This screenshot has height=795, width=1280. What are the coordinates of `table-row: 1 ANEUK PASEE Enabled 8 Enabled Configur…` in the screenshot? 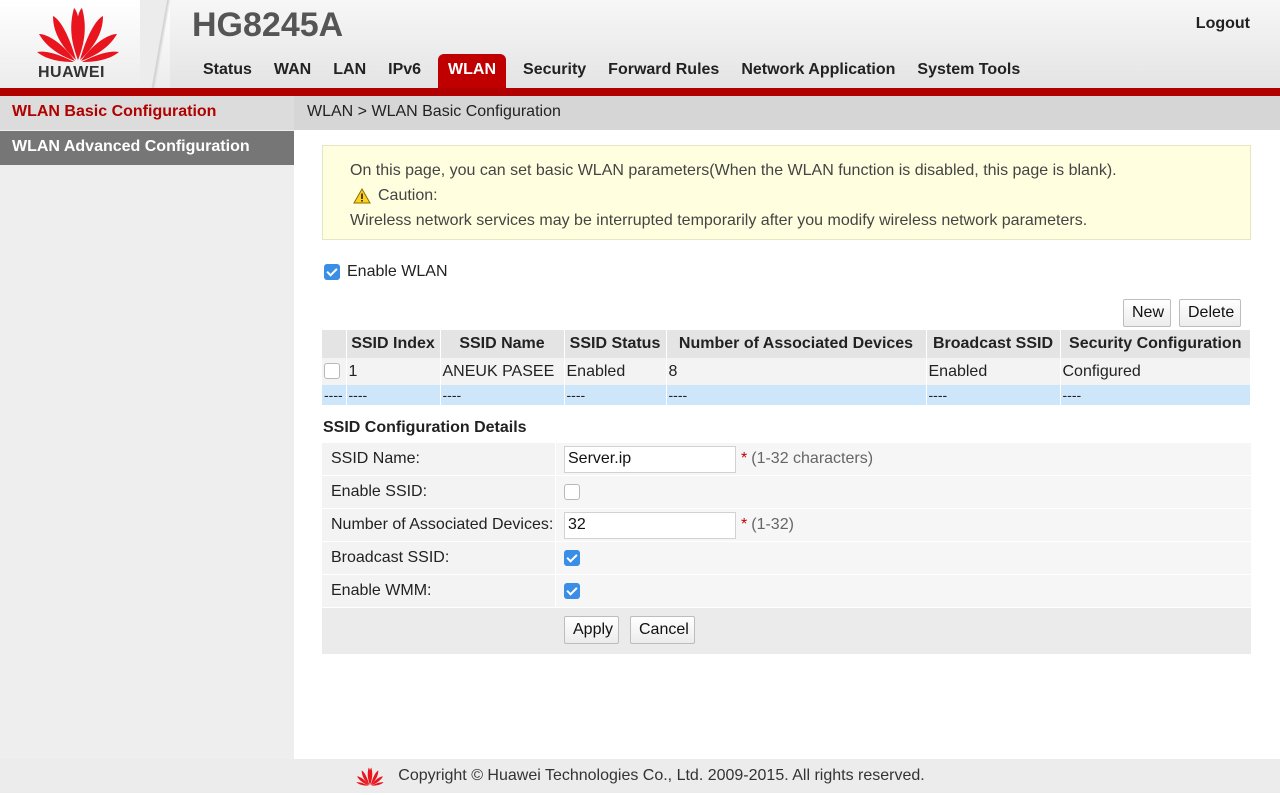 It's located at (786, 371).